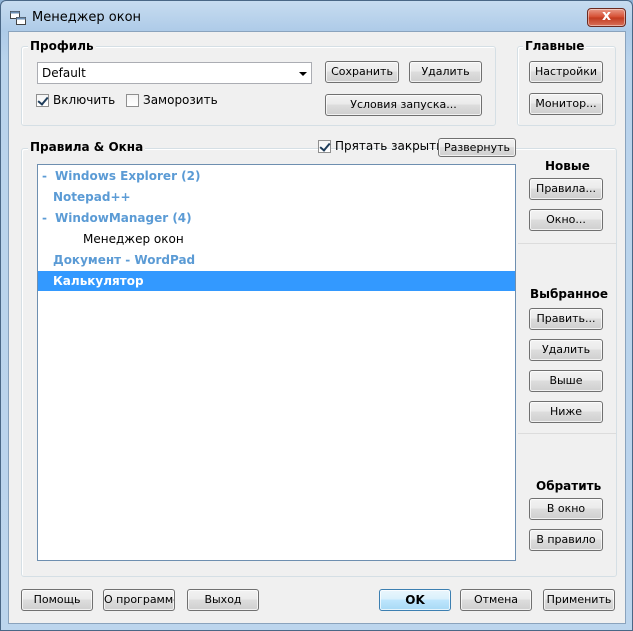 This screenshot has width=633, height=631. Describe the element at coordinates (362, 72) in the screenshot. I see `save-profile-button: Сохранить` at that location.